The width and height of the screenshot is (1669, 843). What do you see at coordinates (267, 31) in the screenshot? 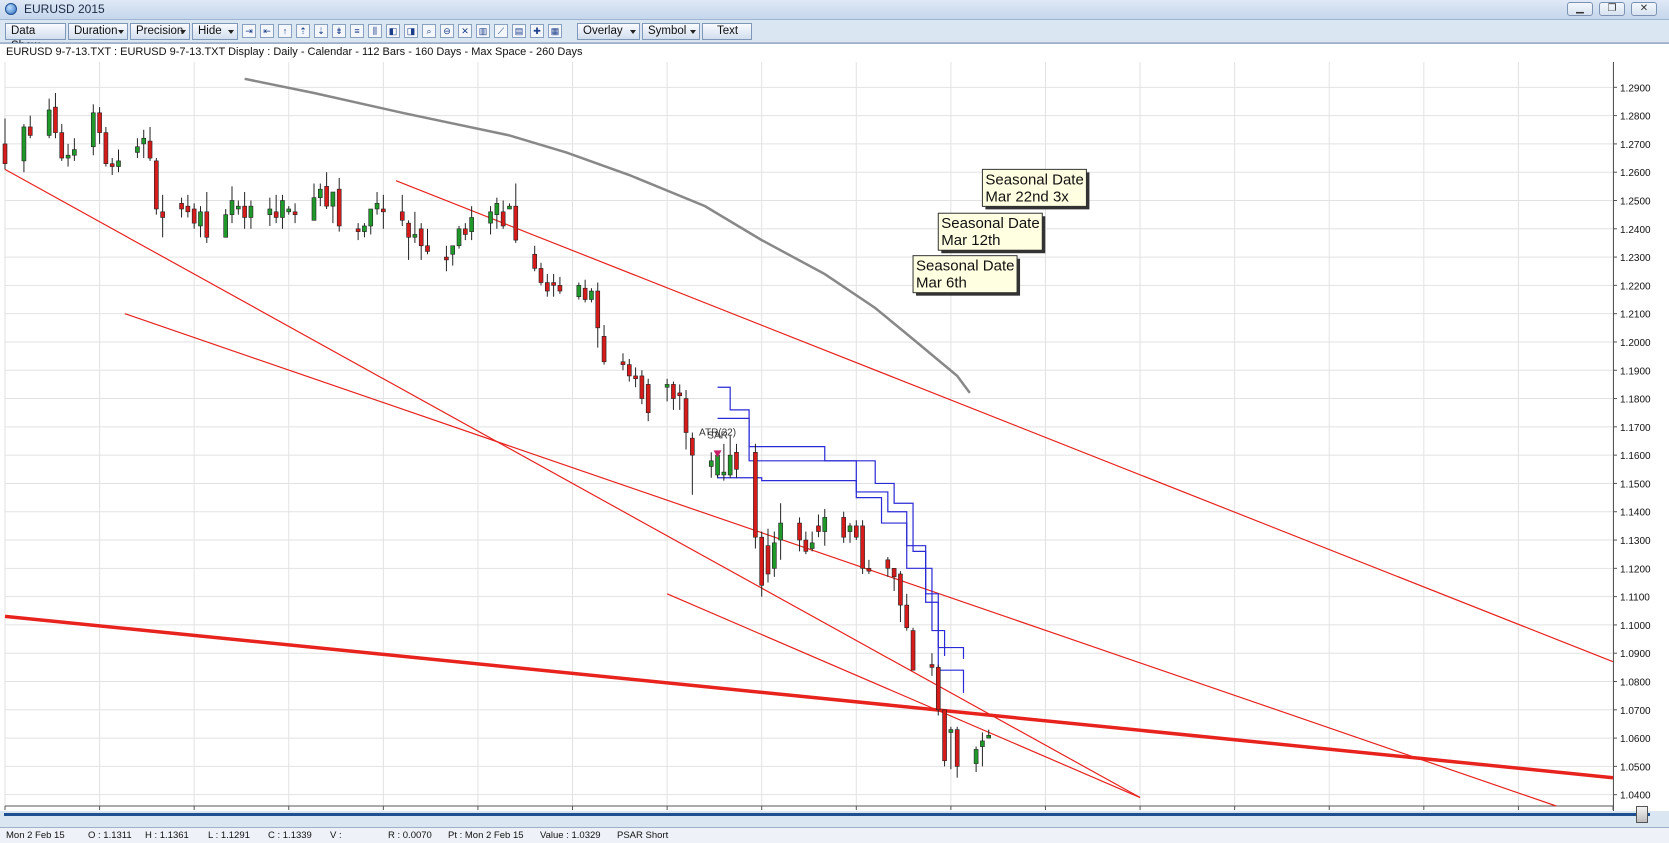
I see `shift-left-icon: ⇤` at bounding box center [267, 31].